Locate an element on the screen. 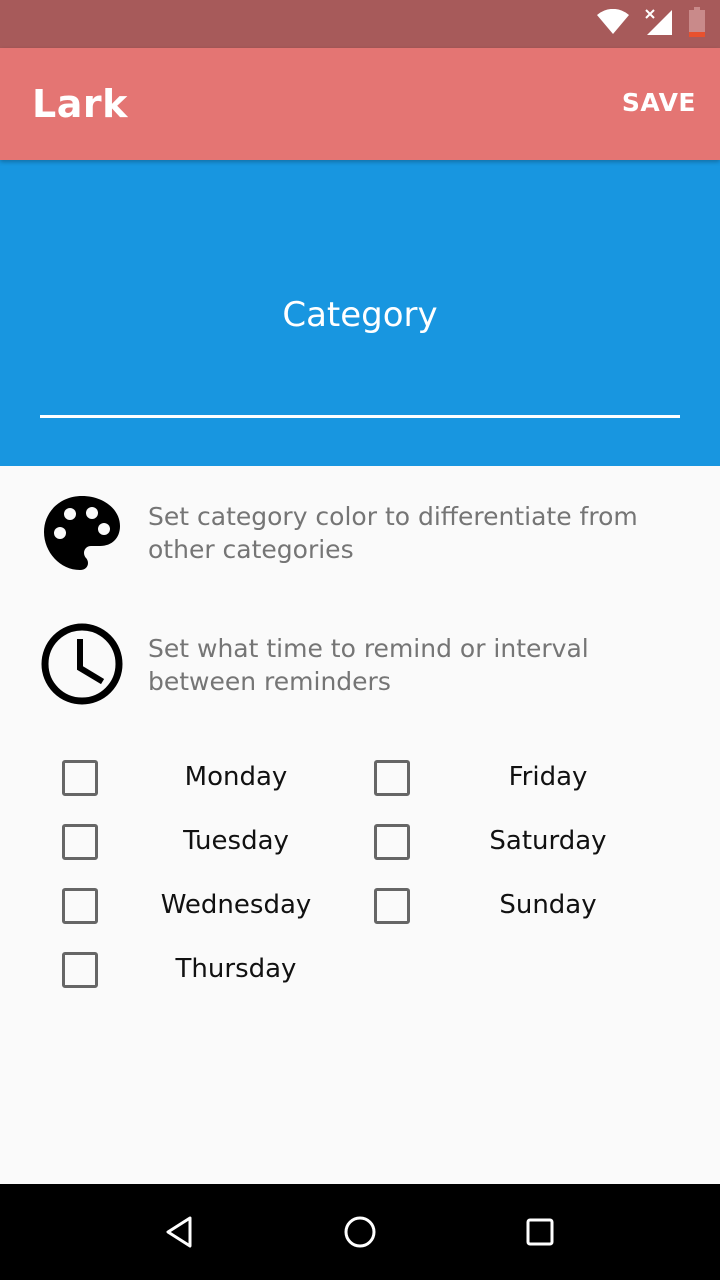 Image resolution: width=720 pixels, height=1280 pixels. day-label: Wednesday is located at coordinates (236, 905).